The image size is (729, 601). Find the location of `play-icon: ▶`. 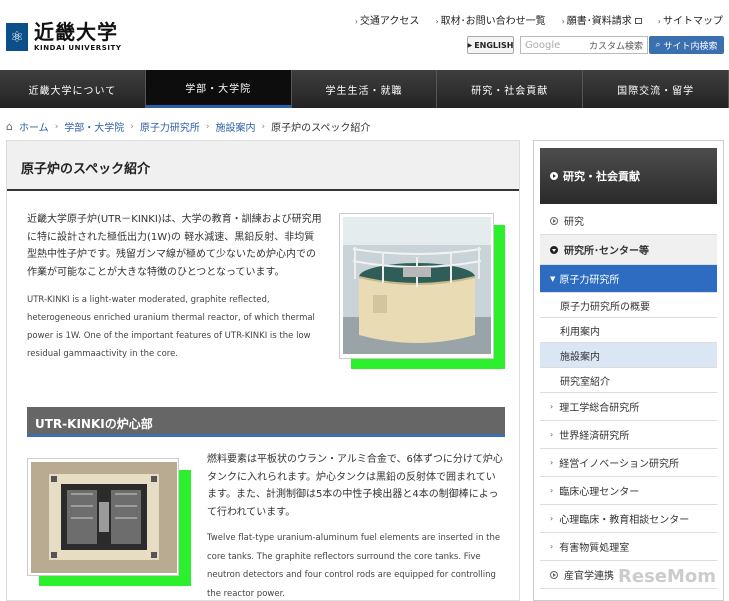

play-icon: ▶ is located at coordinates (470, 45).